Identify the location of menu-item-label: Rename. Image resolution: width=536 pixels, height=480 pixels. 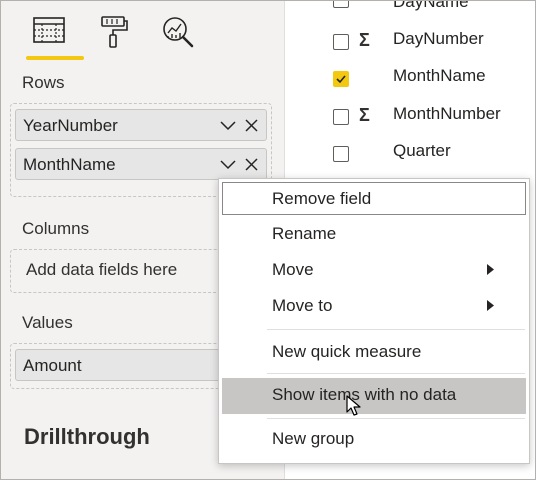
(304, 233).